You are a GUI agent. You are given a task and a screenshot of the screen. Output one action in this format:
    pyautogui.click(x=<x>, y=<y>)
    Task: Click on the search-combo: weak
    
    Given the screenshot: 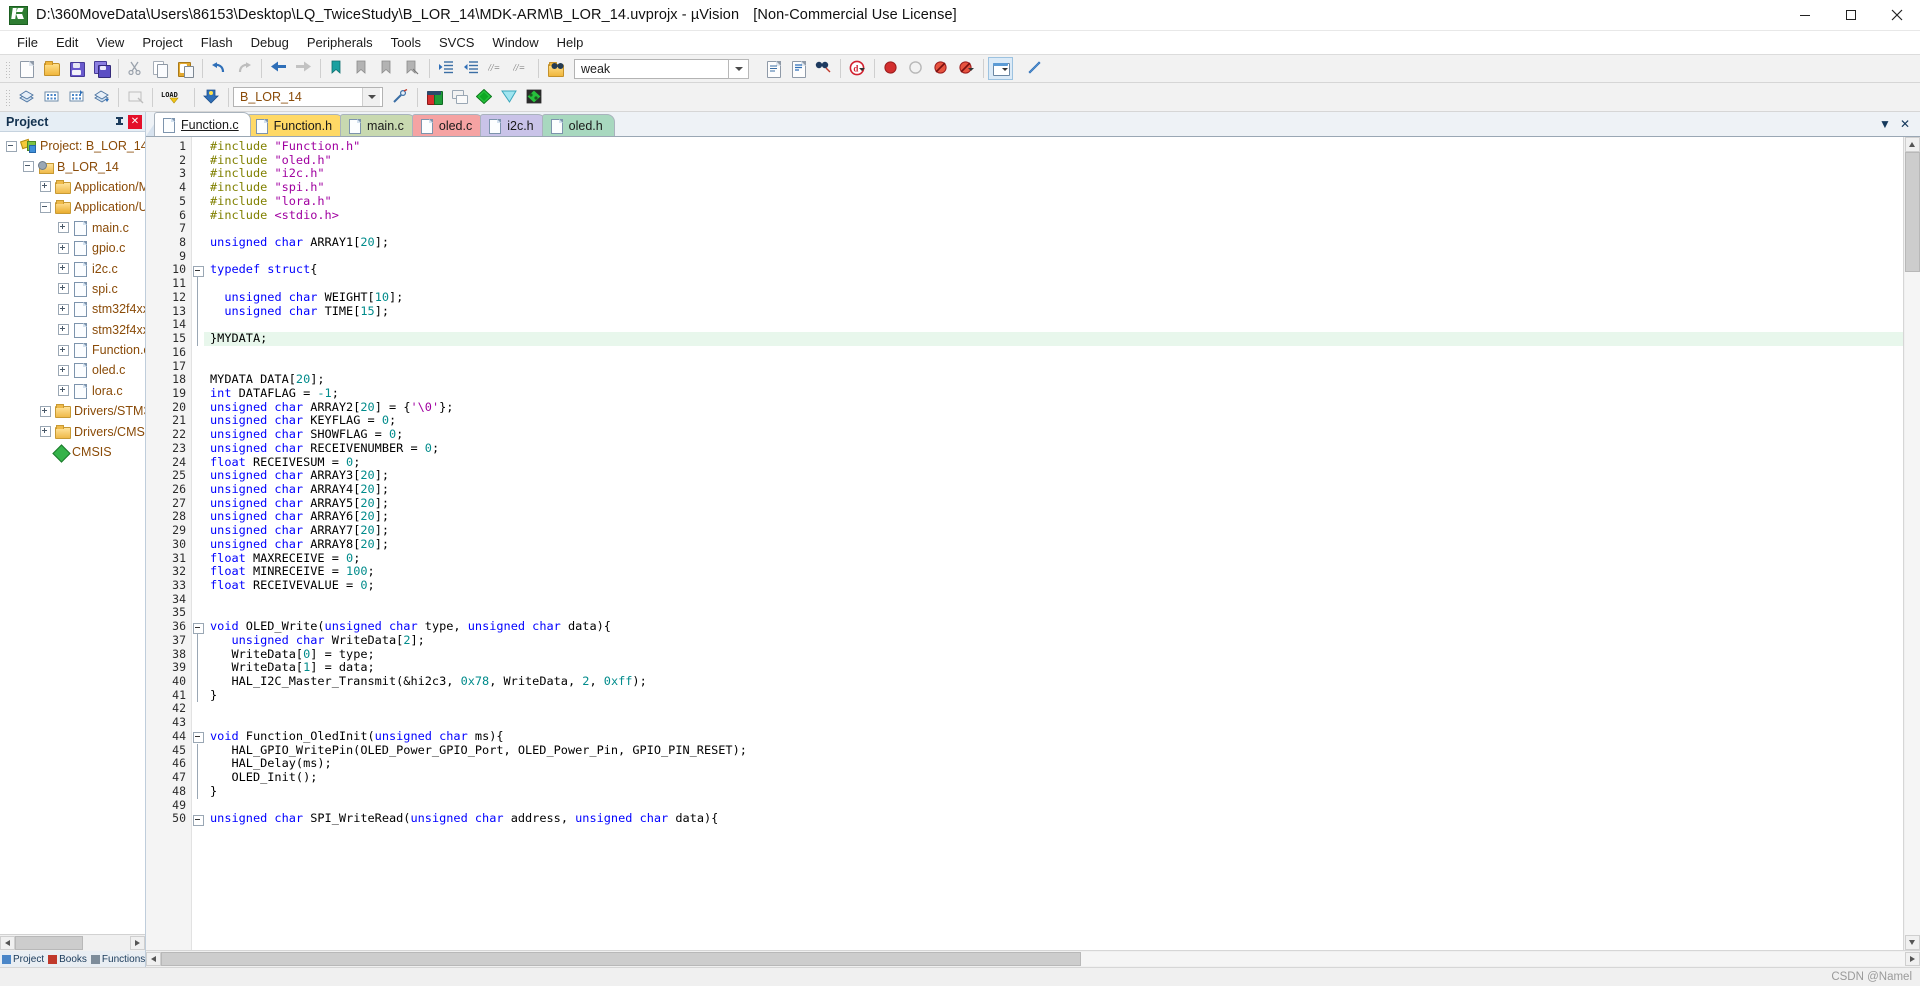 What is the action you would take?
    pyautogui.click(x=651, y=68)
    